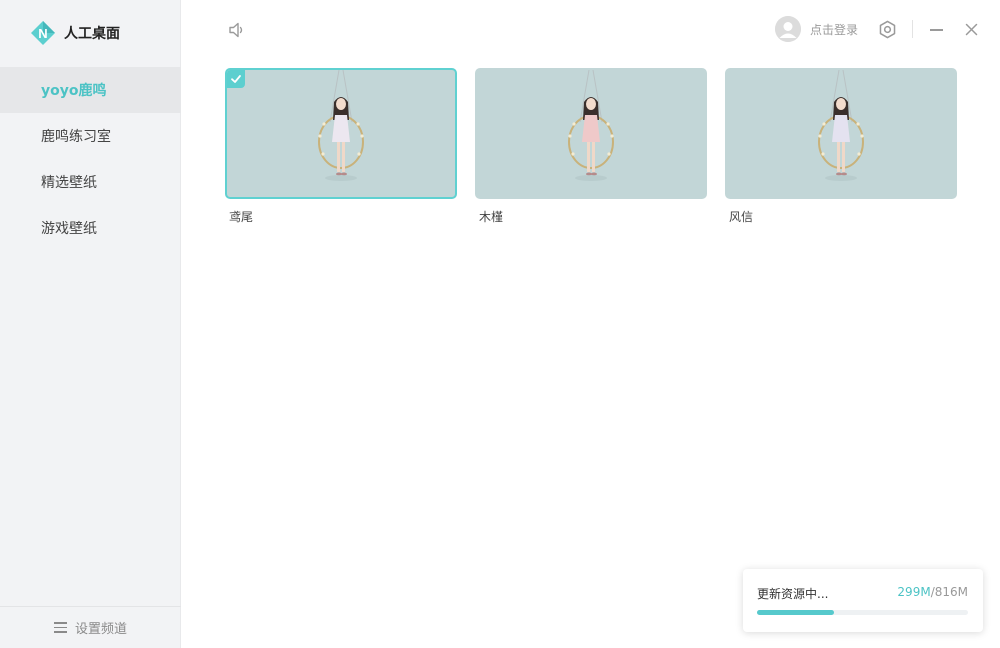  I want to click on download-total: 816M, so click(951, 592).